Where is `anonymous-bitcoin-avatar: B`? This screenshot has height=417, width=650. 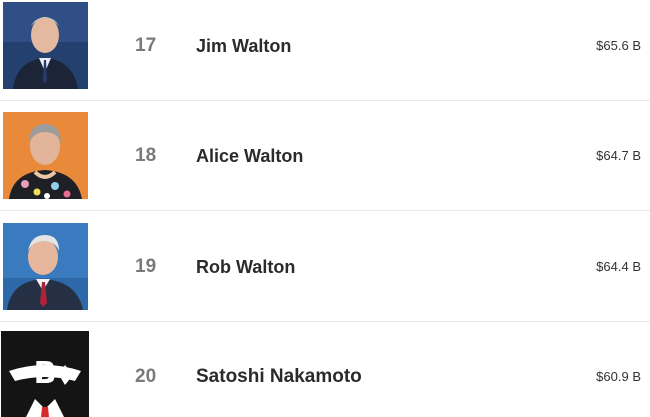
anonymous-bitcoin-avatar: B is located at coordinates (45, 374).